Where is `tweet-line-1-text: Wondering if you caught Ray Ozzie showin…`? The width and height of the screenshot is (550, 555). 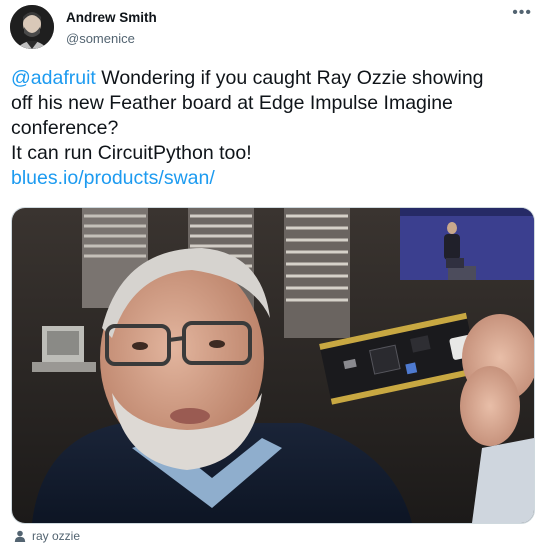
tweet-line-1-text: Wondering if you caught Ray Ozzie showin… is located at coordinates (289, 78).